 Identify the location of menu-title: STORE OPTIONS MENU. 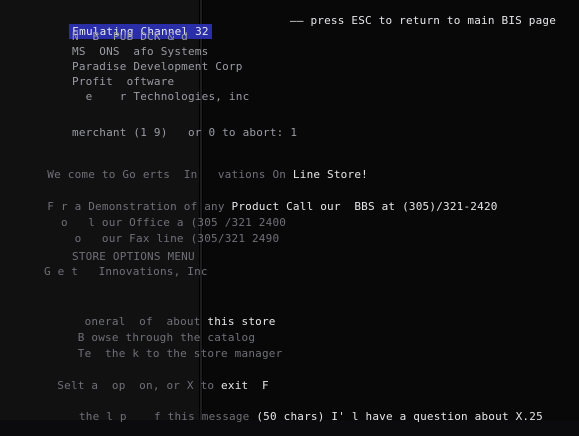
(133, 256).